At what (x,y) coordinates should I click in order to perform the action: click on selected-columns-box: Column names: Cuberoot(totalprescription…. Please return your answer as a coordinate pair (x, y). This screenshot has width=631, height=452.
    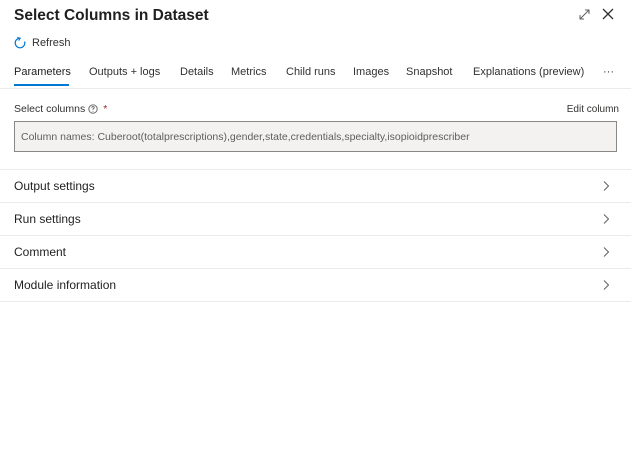
    Looking at the image, I should click on (315, 136).